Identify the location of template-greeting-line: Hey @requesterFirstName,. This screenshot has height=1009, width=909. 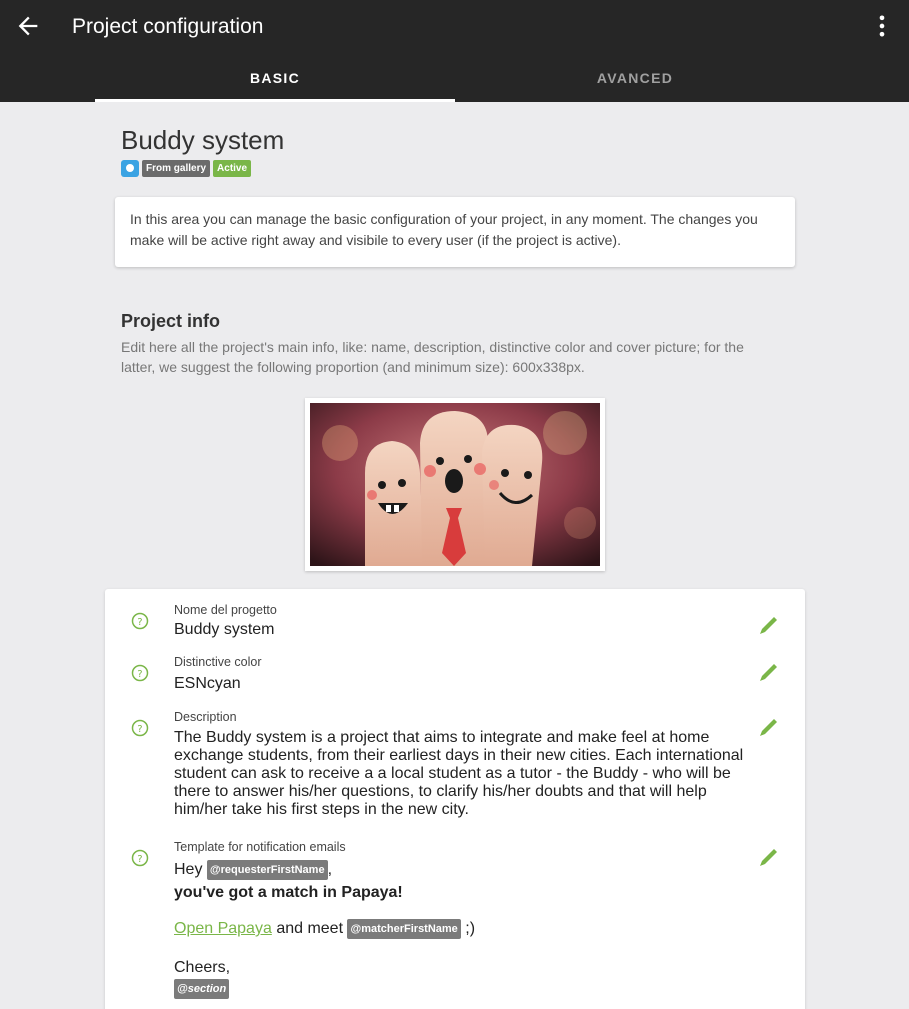
(253, 870).